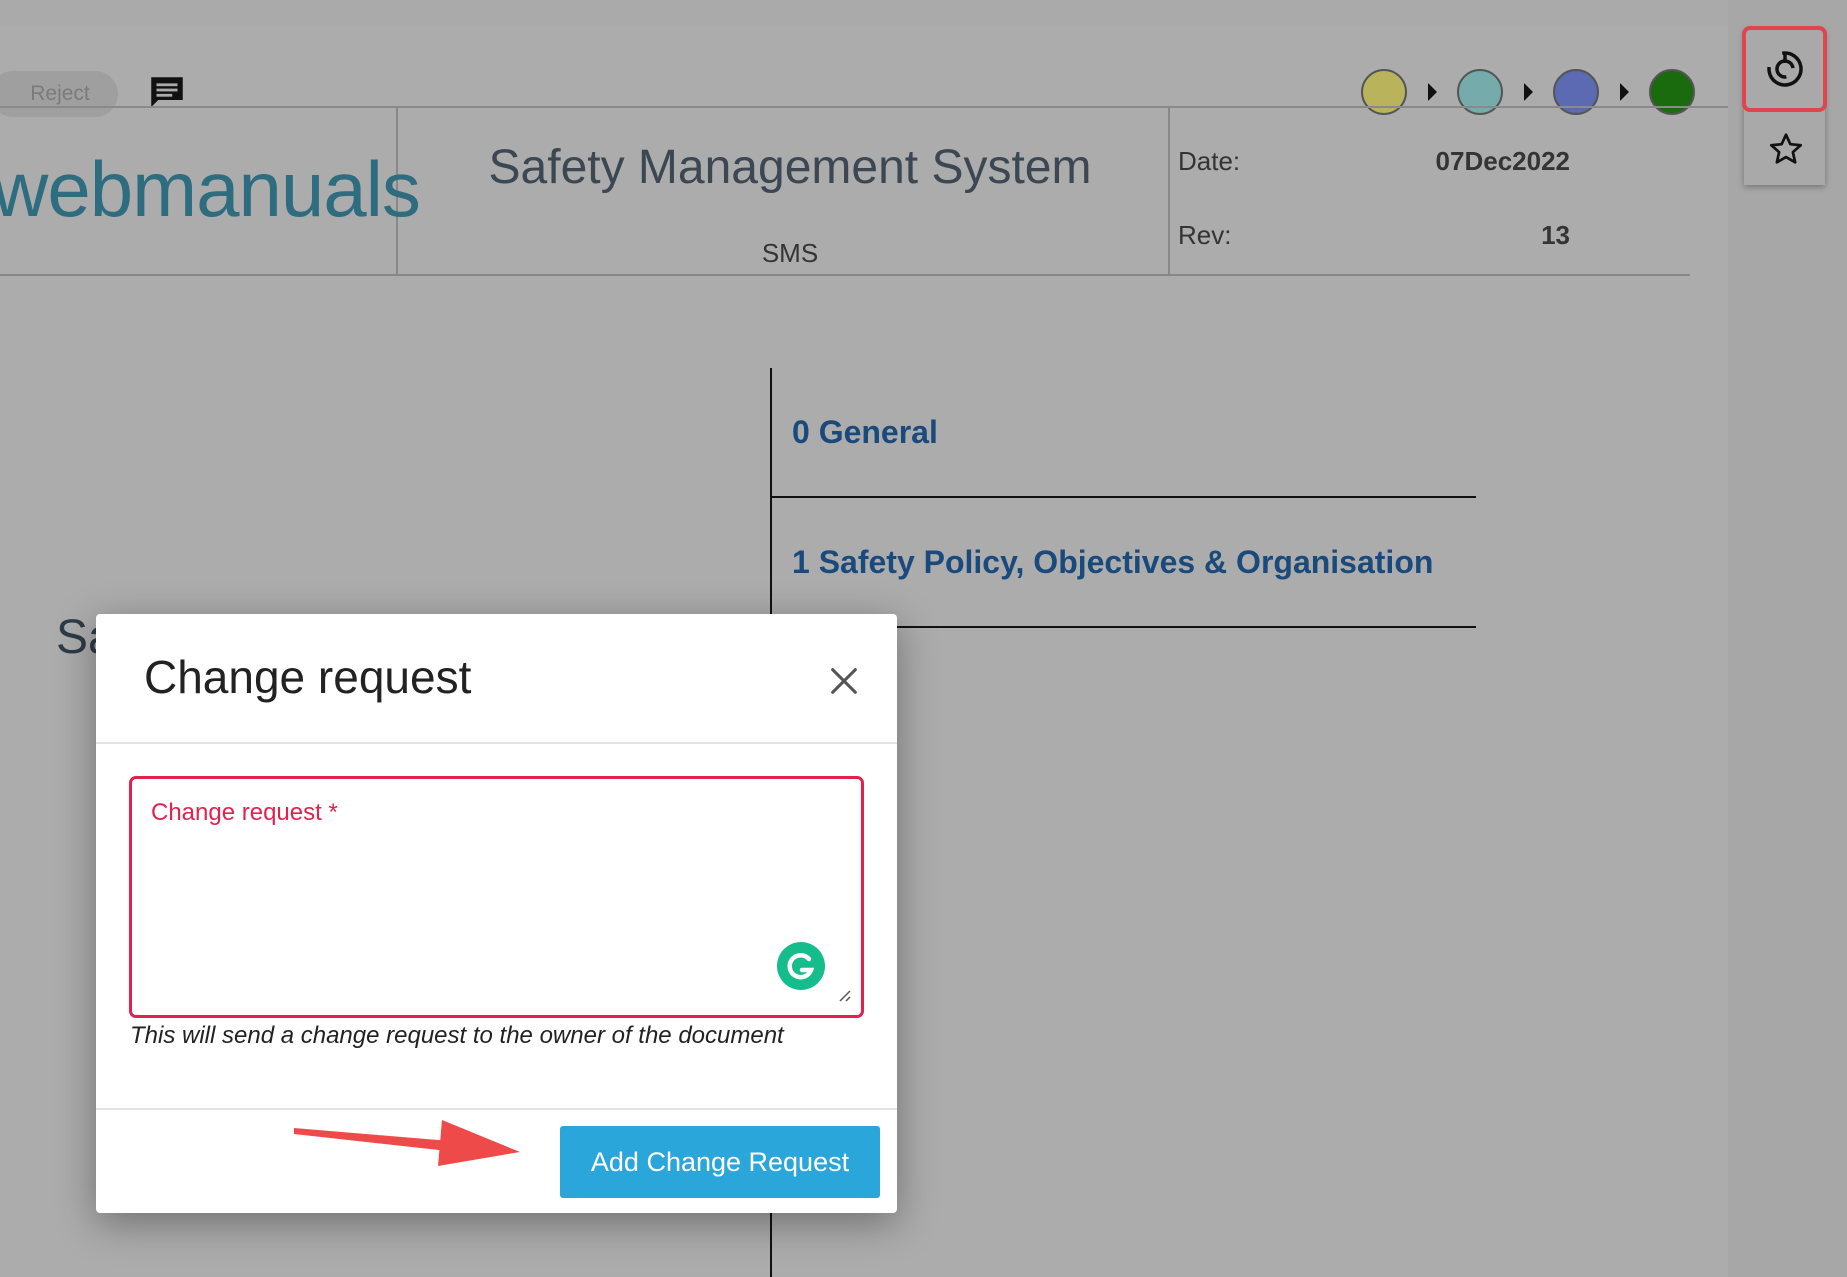 Image resolution: width=1847 pixels, height=1277 pixels. What do you see at coordinates (1209, 161) in the screenshot?
I see `date-label: Date:` at bounding box center [1209, 161].